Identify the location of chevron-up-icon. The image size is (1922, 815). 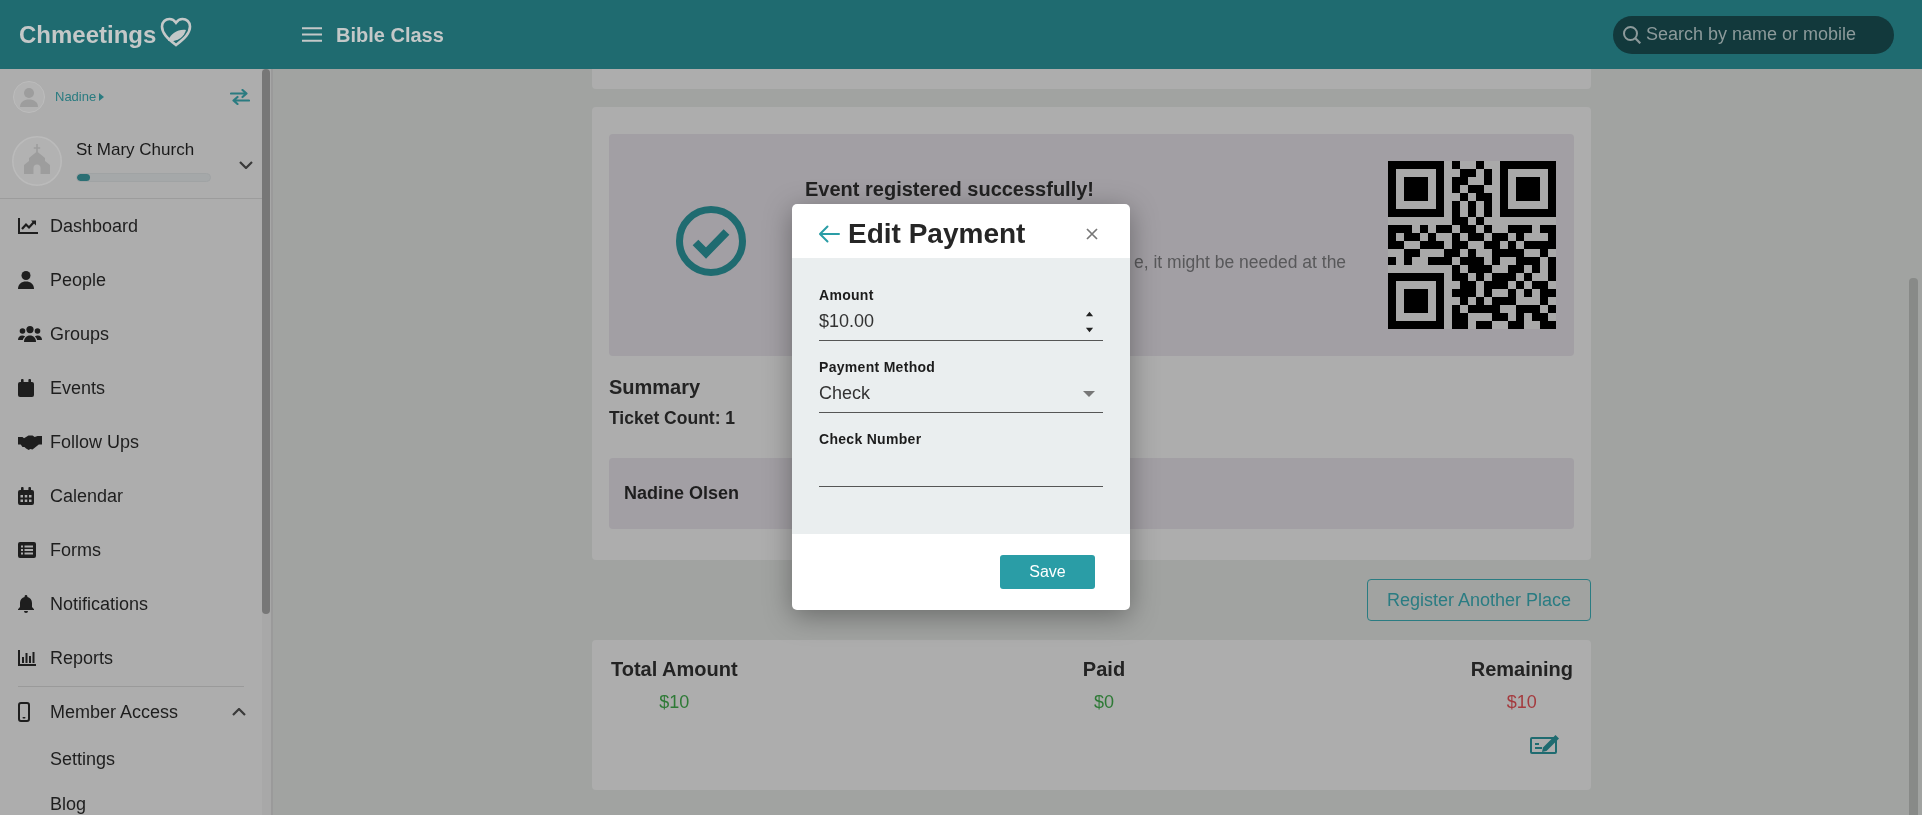
(239, 712).